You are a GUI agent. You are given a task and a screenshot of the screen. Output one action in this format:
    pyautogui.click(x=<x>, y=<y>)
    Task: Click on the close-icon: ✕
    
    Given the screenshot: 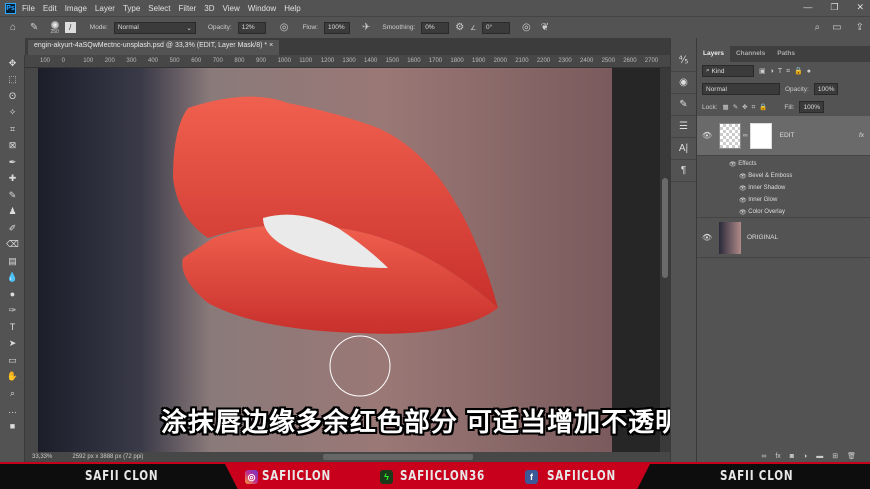 What is the action you would take?
    pyautogui.click(x=860, y=7)
    